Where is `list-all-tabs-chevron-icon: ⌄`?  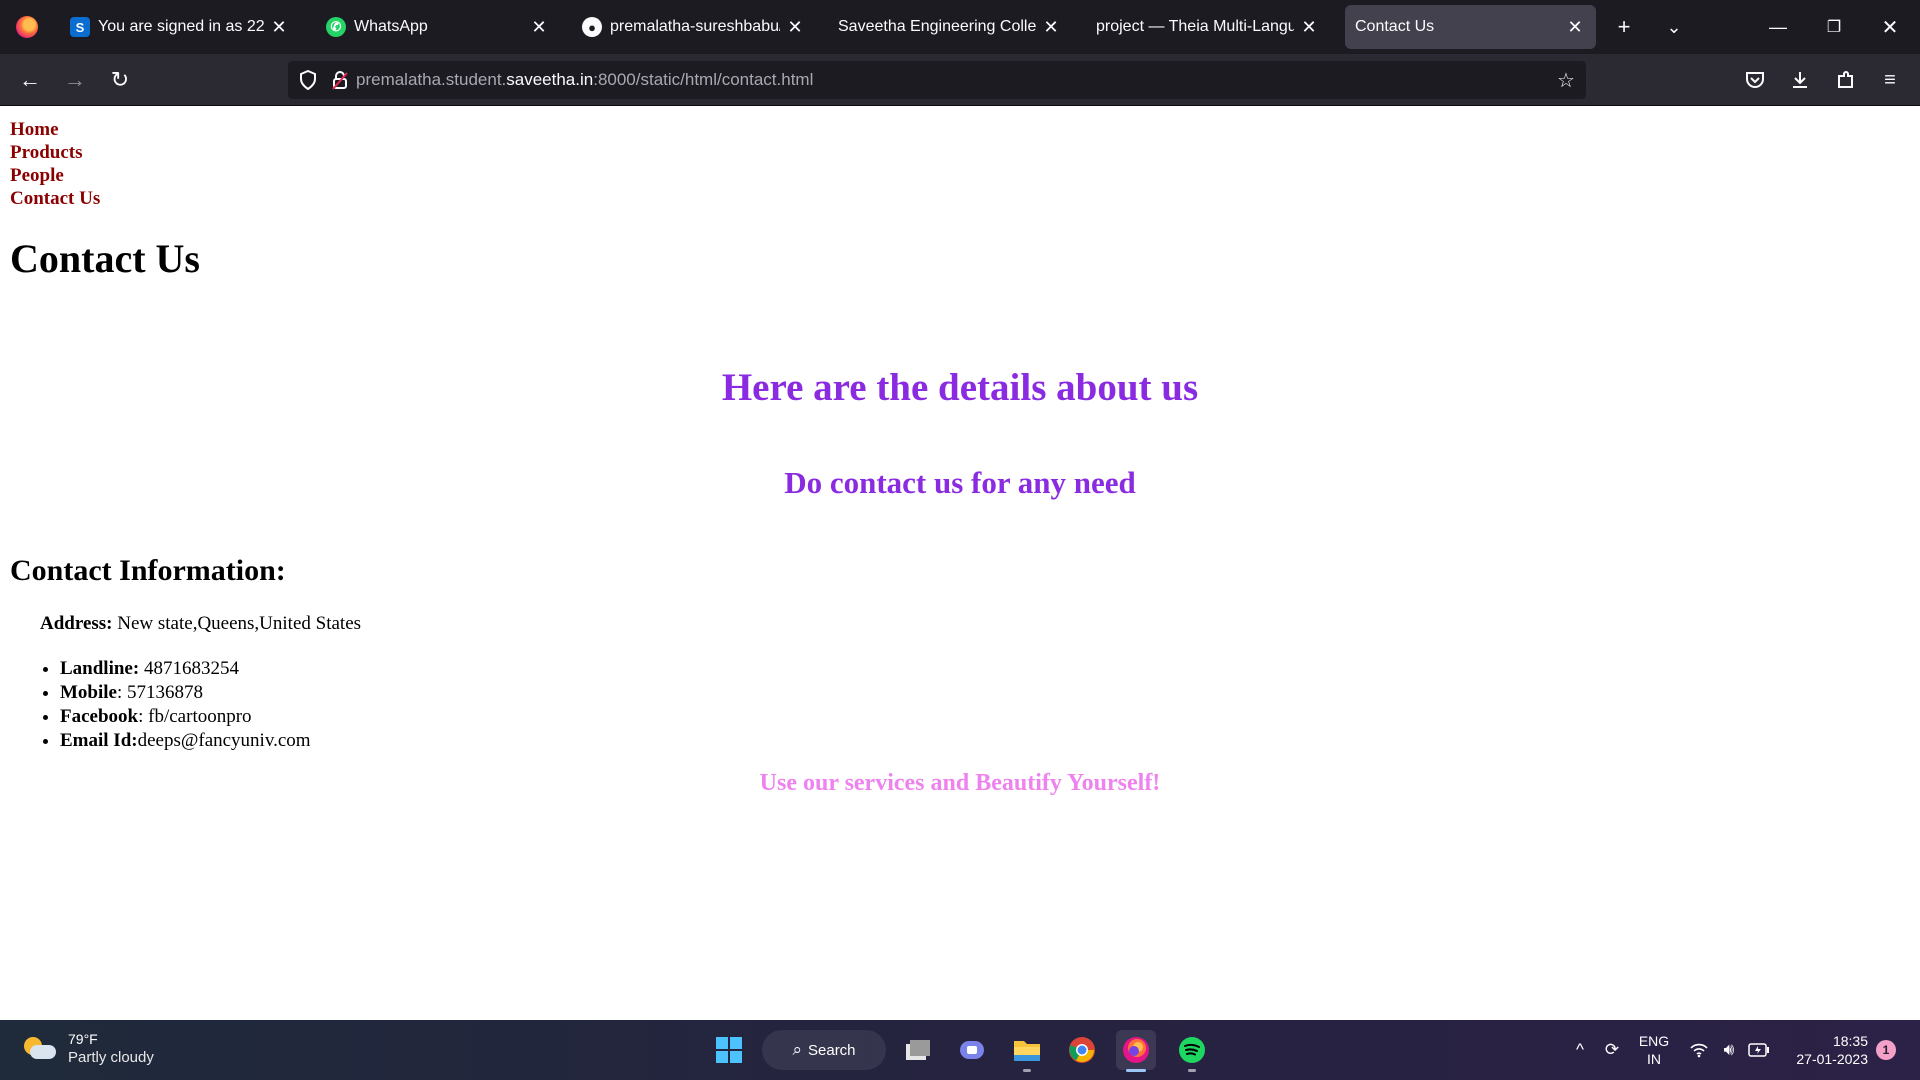 list-all-tabs-chevron-icon: ⌄ is located at coordinates (1674, 27).